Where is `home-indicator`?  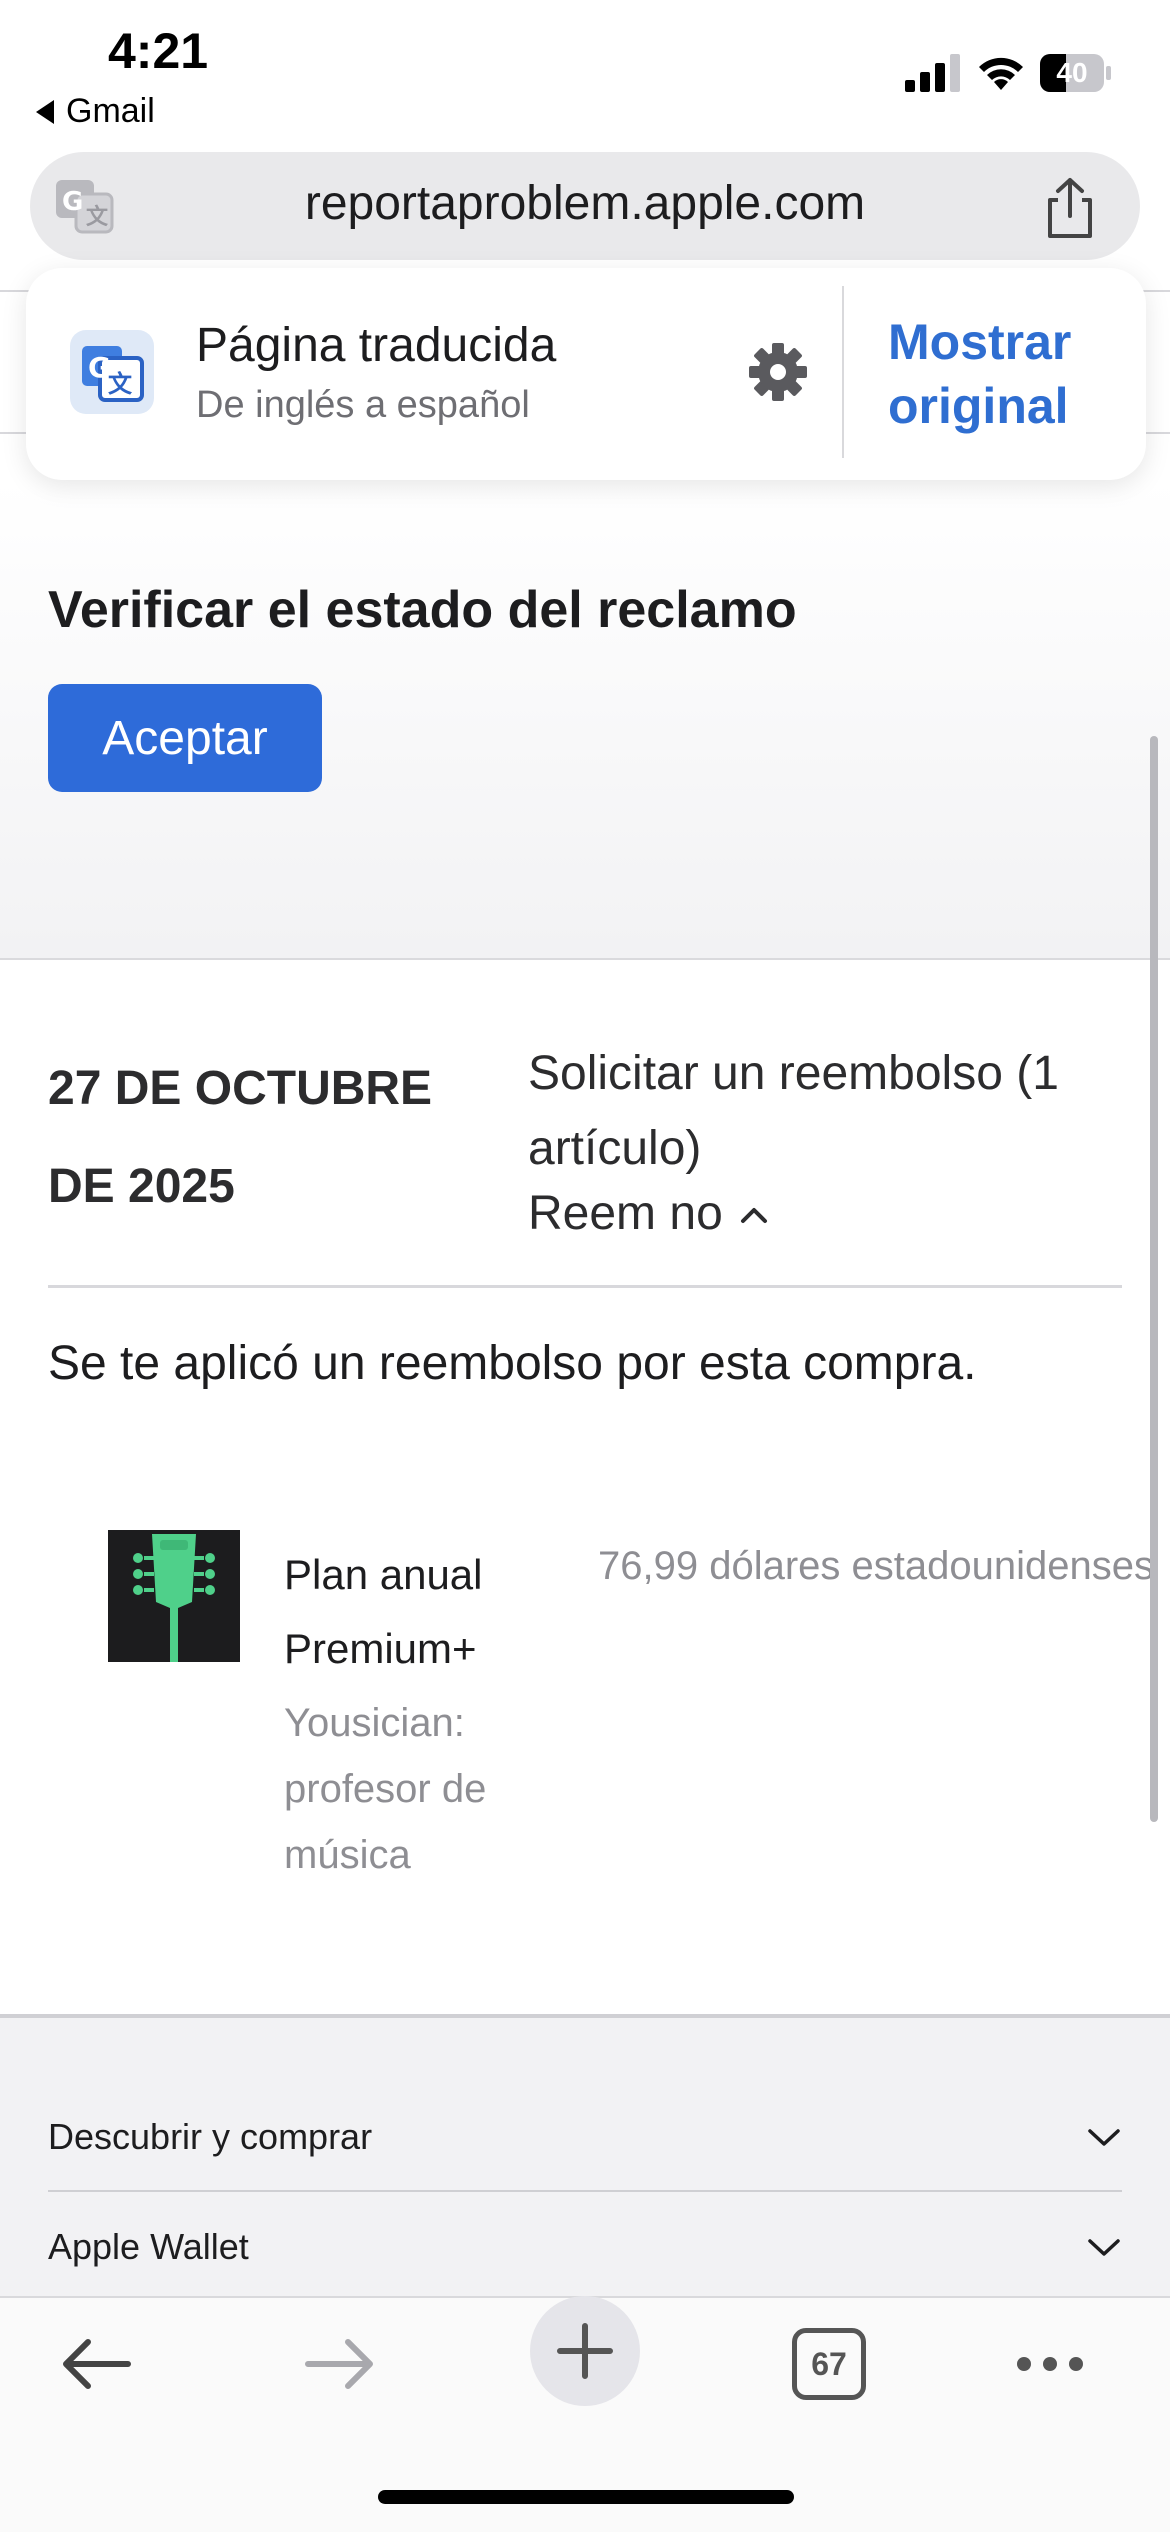
home-indicator is located at coordinates (586, 2497).